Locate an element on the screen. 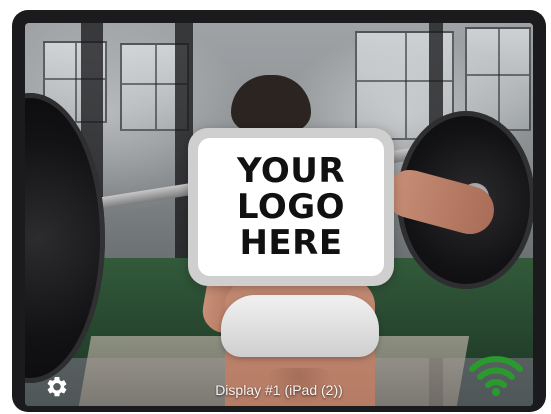 The height and width of the screenshot is (414, 551). logo-placeholder: YOUR LOGO HERE is located at coordinates (291, 207).